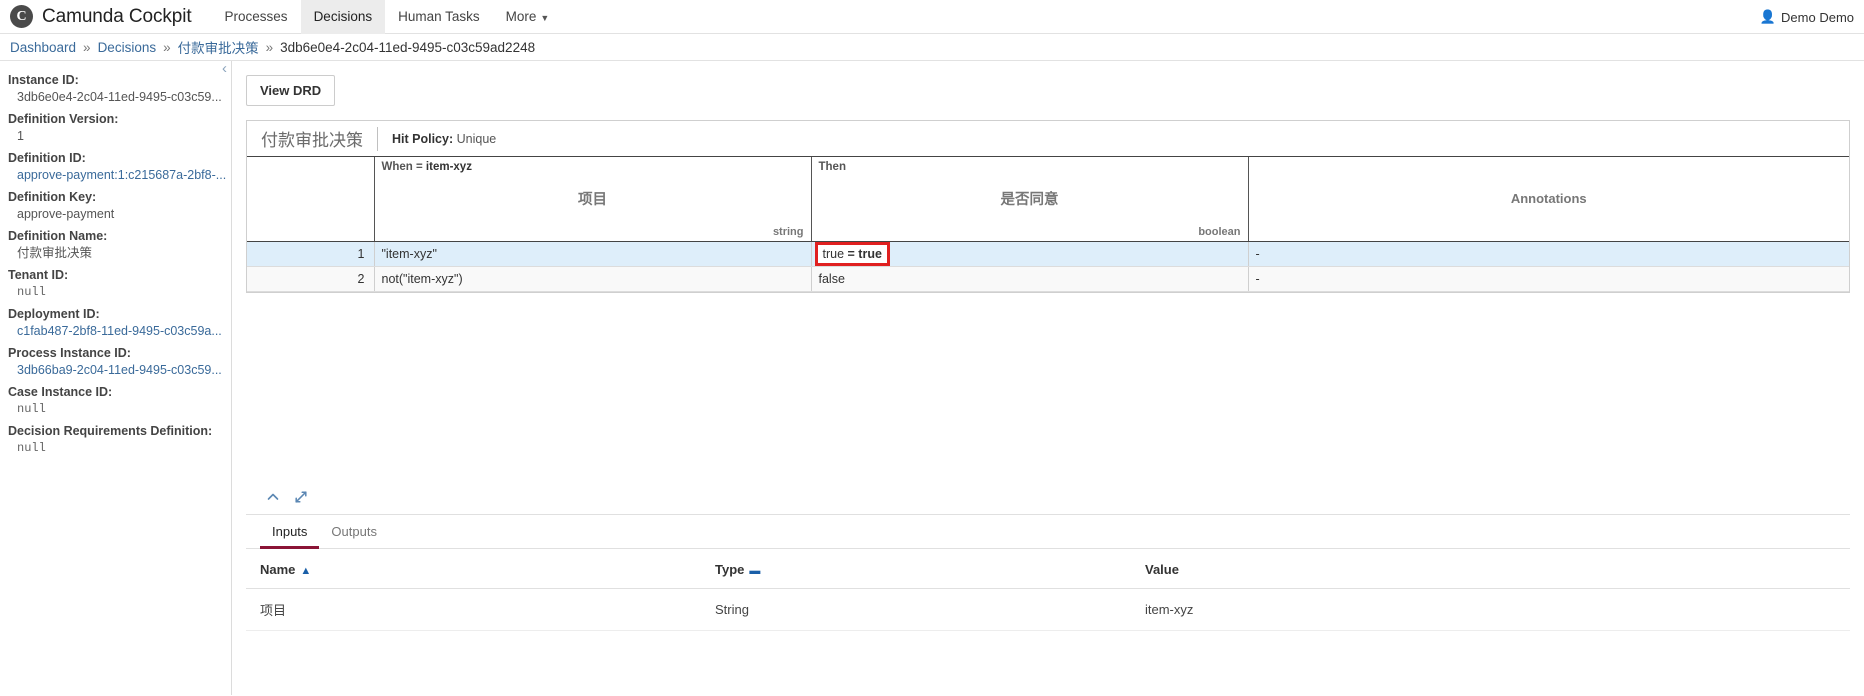 This screenshot has width=1864, height=696. Describe the element at coordinates (127, 47) in the screenshot. I see `breadcrumb-item-decisions: Decisions` at that location.